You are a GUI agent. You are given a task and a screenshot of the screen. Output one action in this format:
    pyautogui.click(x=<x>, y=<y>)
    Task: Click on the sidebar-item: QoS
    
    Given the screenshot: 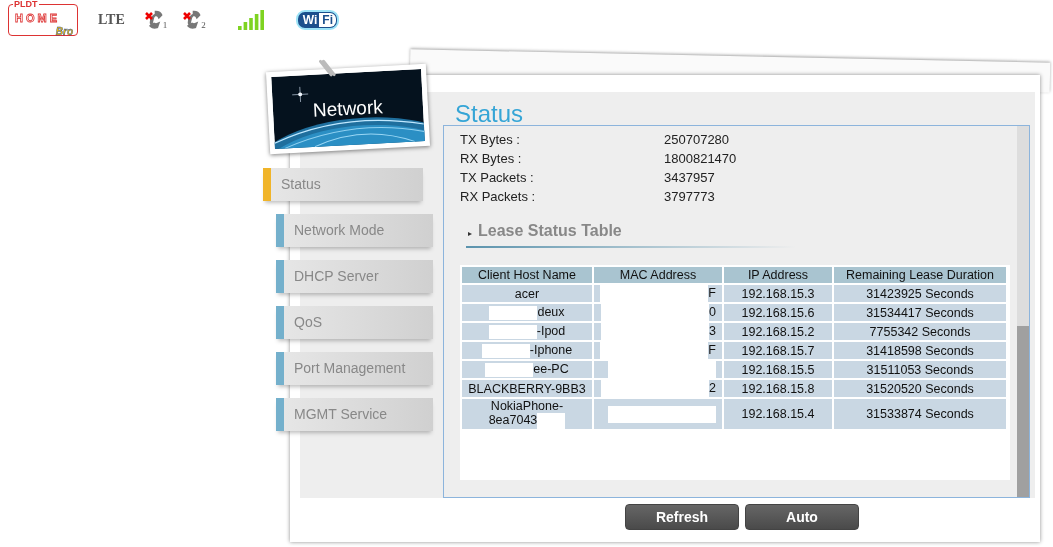 What is the action you would take?
    pyautogui.click(x=354, y=322)
    